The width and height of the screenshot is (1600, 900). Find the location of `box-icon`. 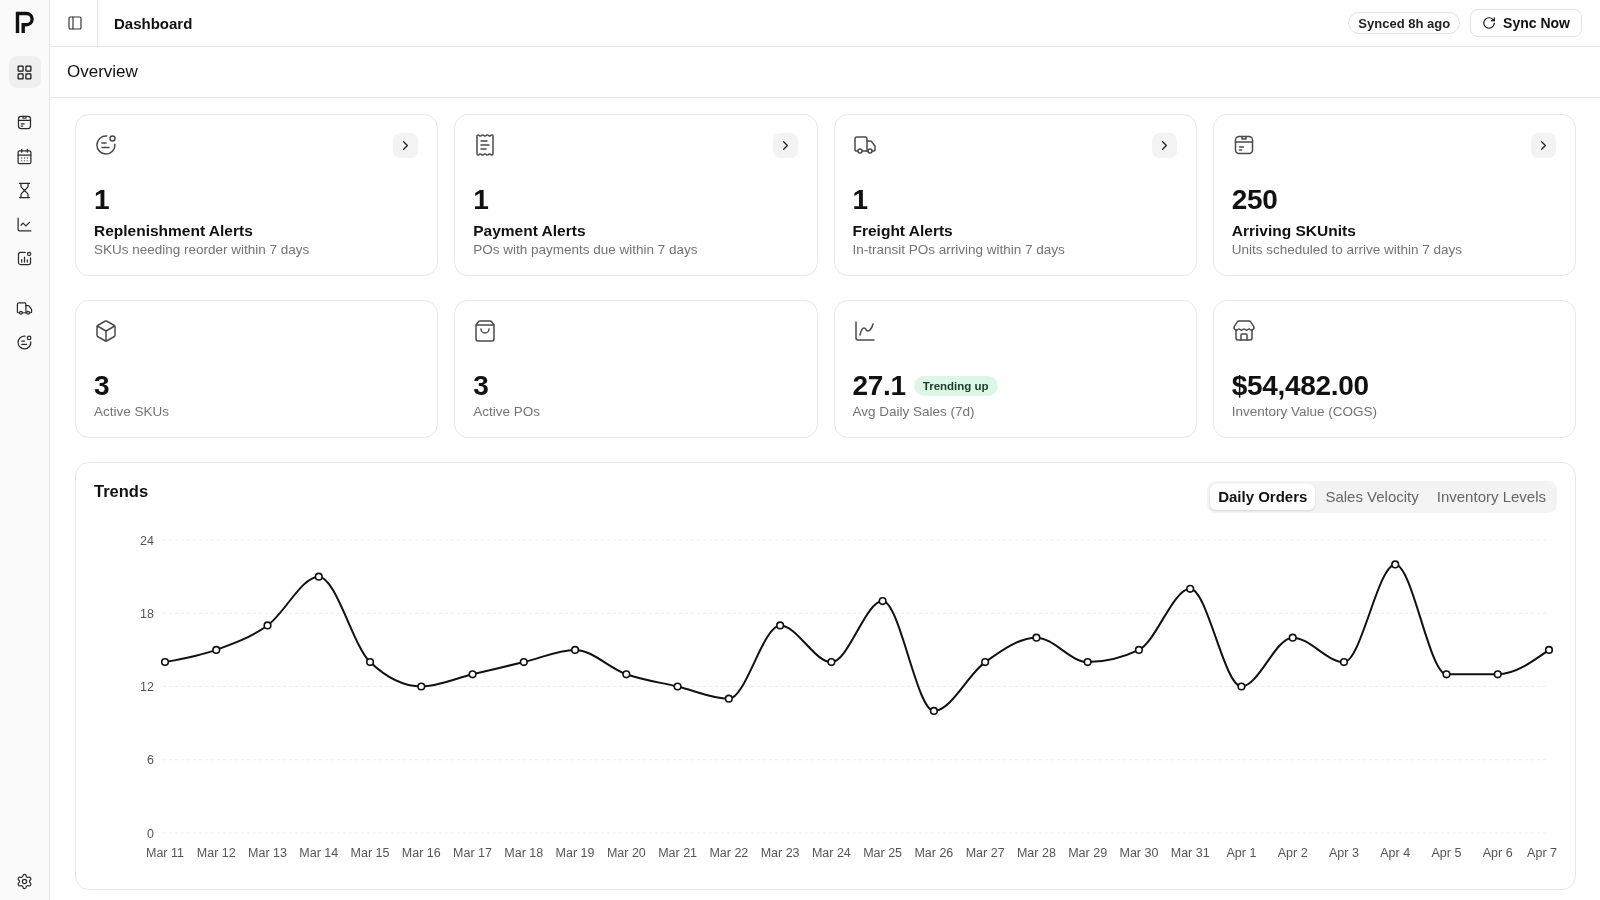

box-icon is located at coordinates (24, 122).